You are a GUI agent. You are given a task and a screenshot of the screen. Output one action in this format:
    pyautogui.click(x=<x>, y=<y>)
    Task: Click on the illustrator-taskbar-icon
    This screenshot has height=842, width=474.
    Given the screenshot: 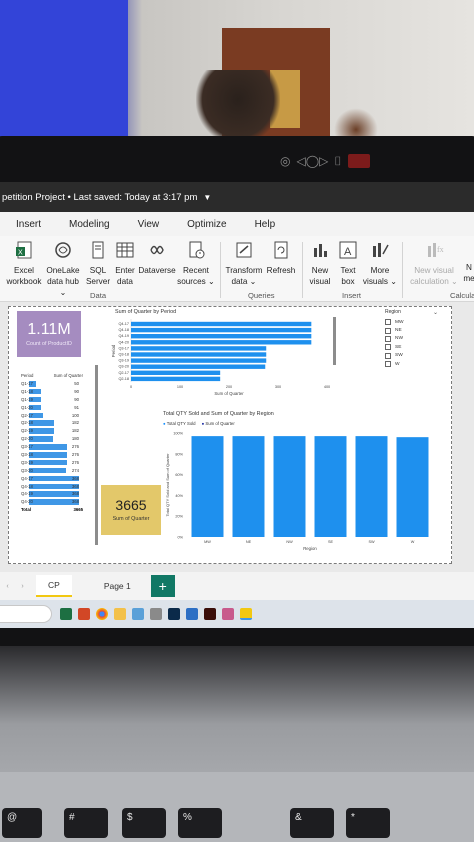 What is the action you would take?
    pyautogui.click(x=210, y=614)
    